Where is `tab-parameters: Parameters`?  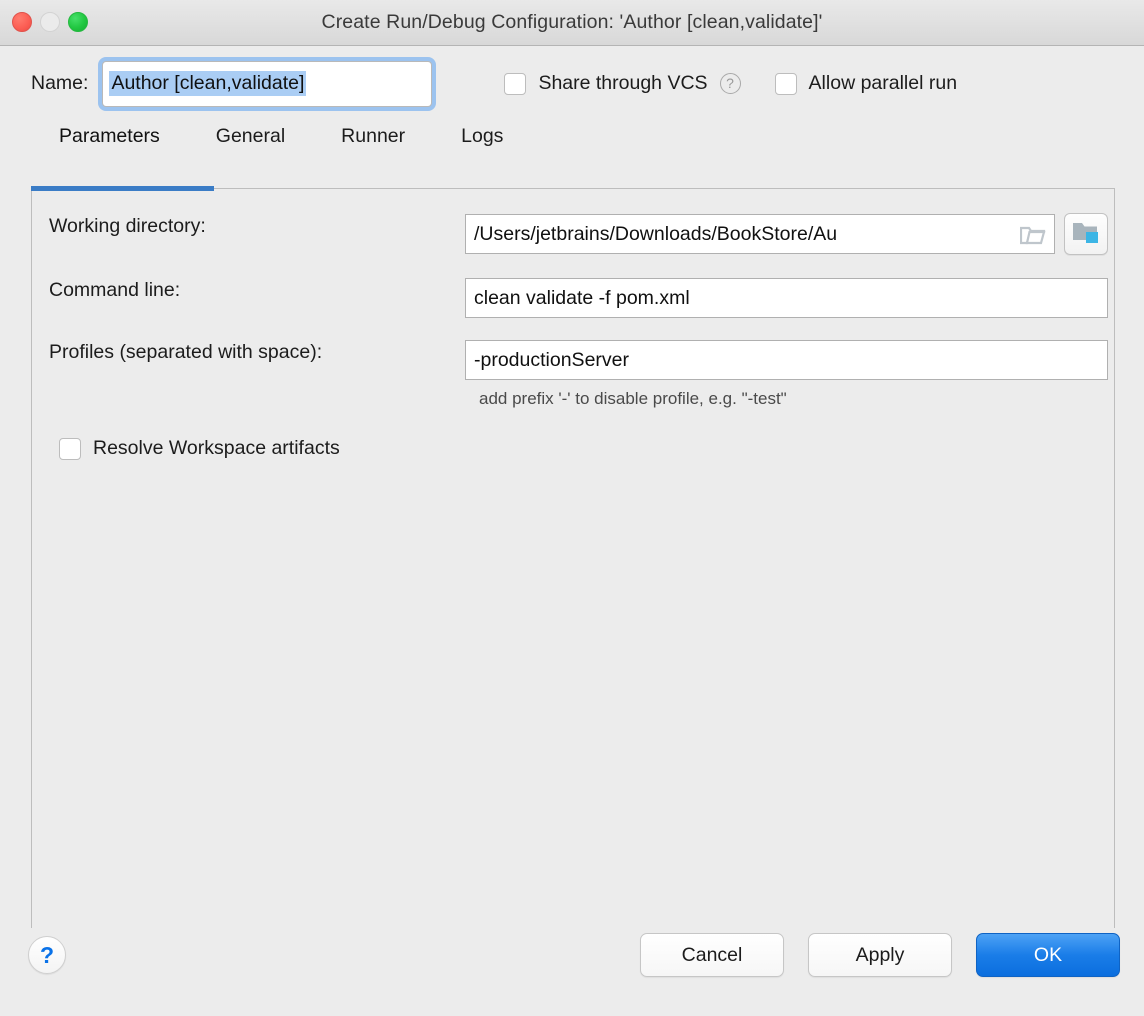 tab-parameters: Parameters is located at coordinates (109, 134).